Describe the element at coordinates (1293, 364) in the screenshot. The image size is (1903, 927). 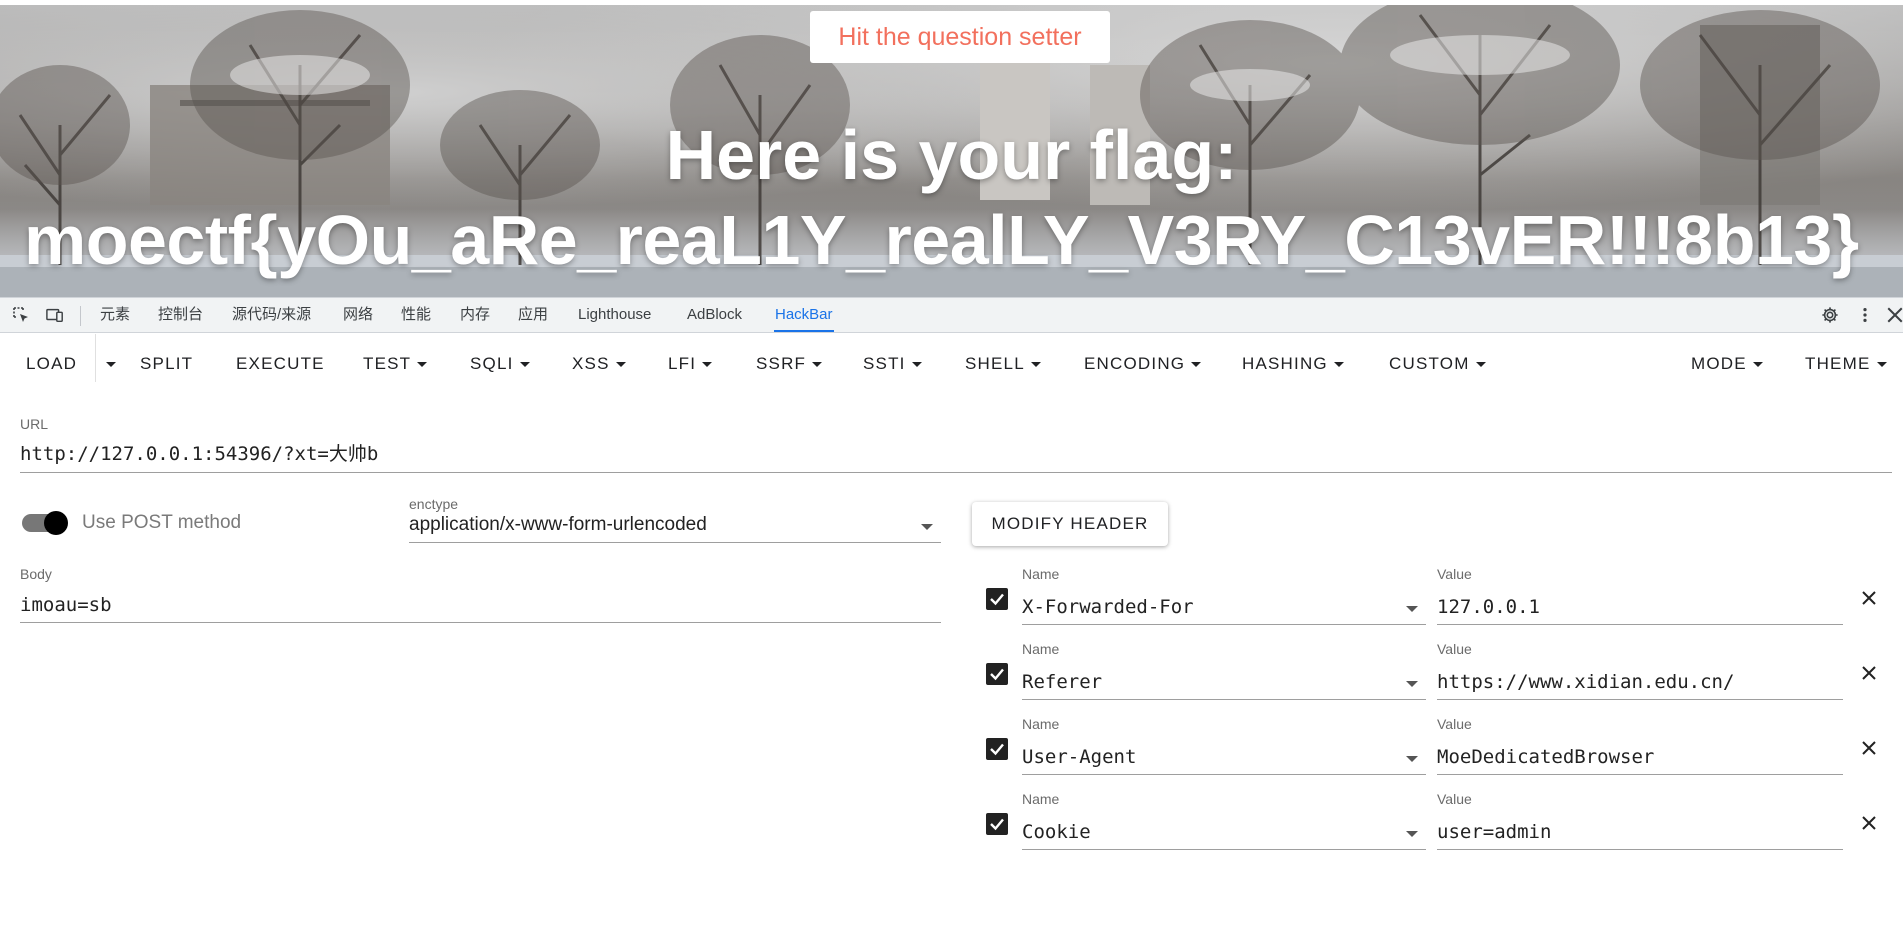
I see `hashing-menu: HASHING` at that location.